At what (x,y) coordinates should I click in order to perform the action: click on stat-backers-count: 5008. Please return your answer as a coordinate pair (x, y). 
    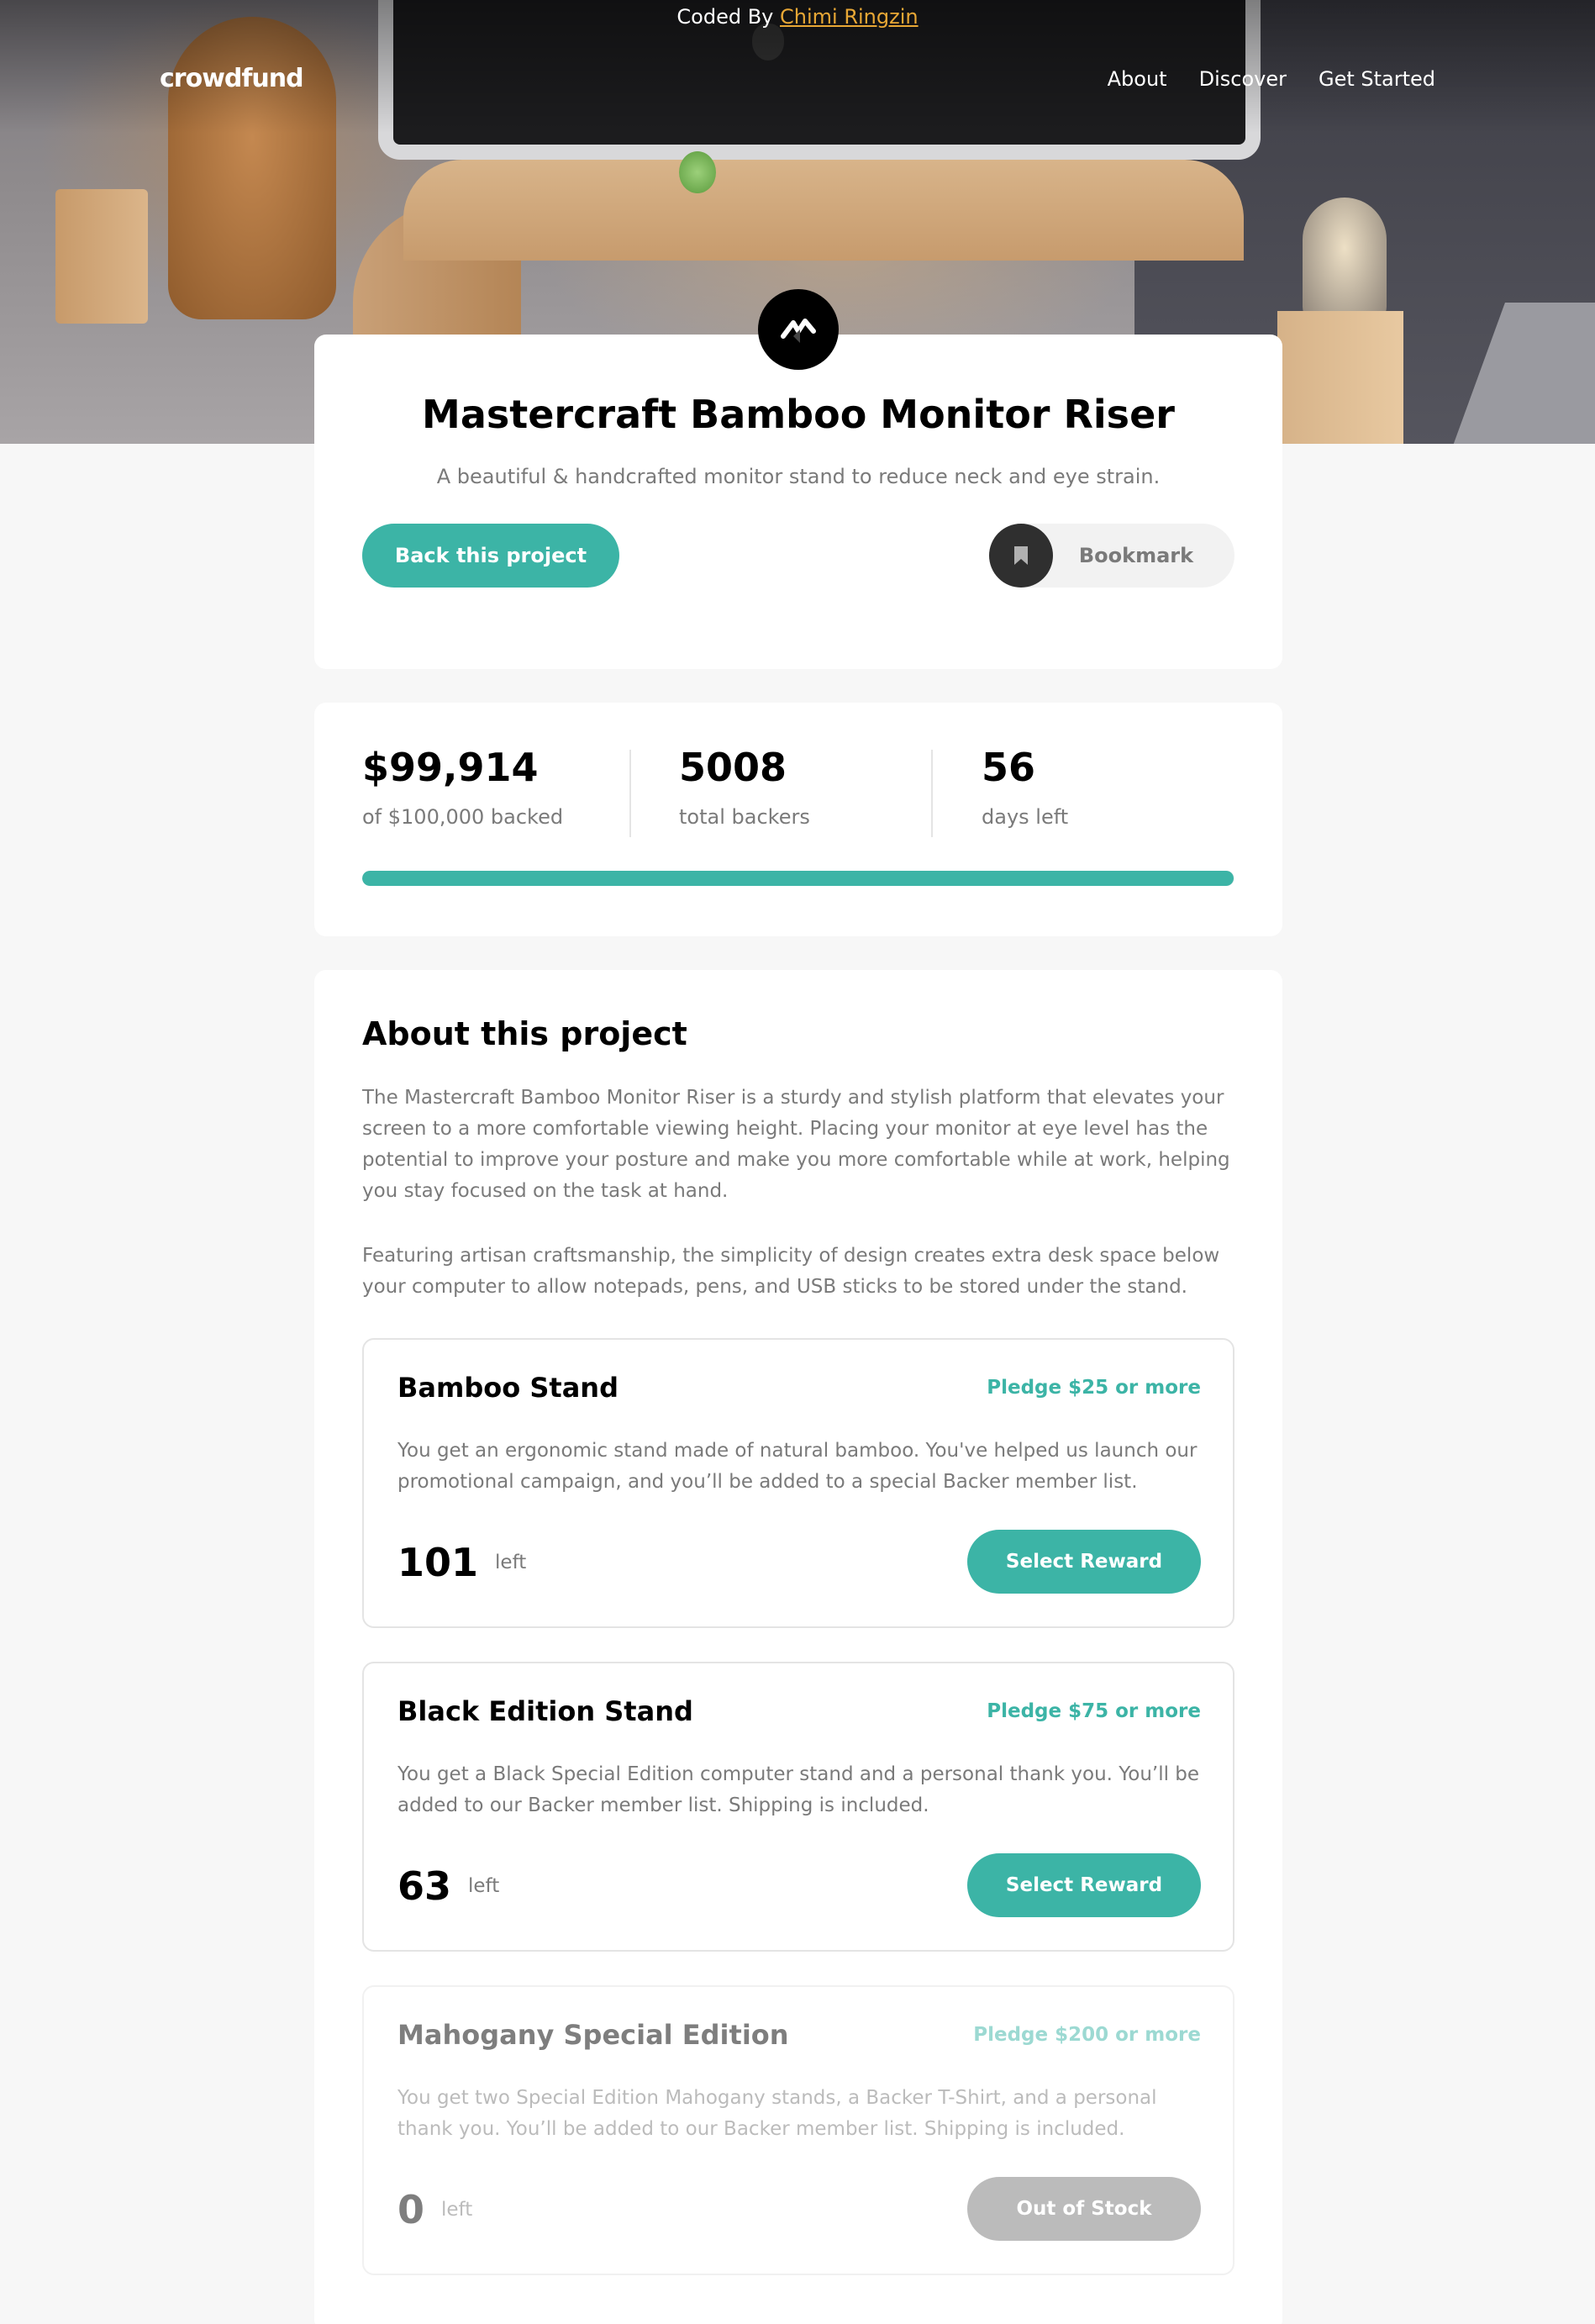
    Looking at the image, I should click on (733, 767).